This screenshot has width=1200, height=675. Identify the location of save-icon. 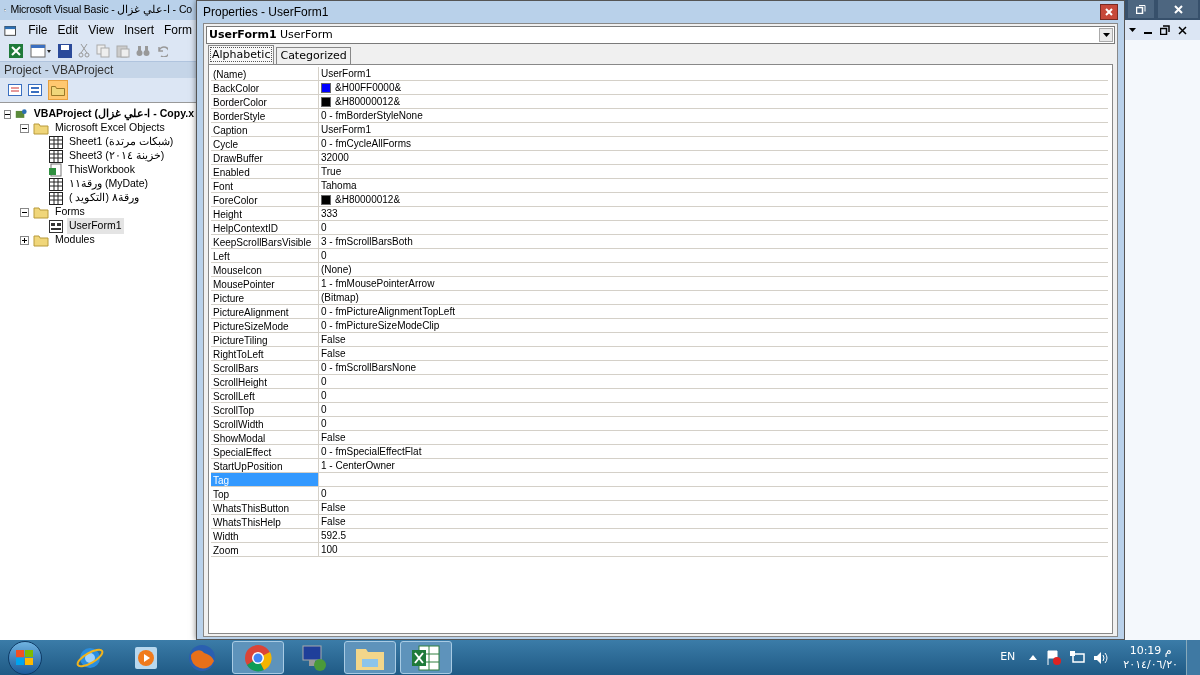
(65, 50).